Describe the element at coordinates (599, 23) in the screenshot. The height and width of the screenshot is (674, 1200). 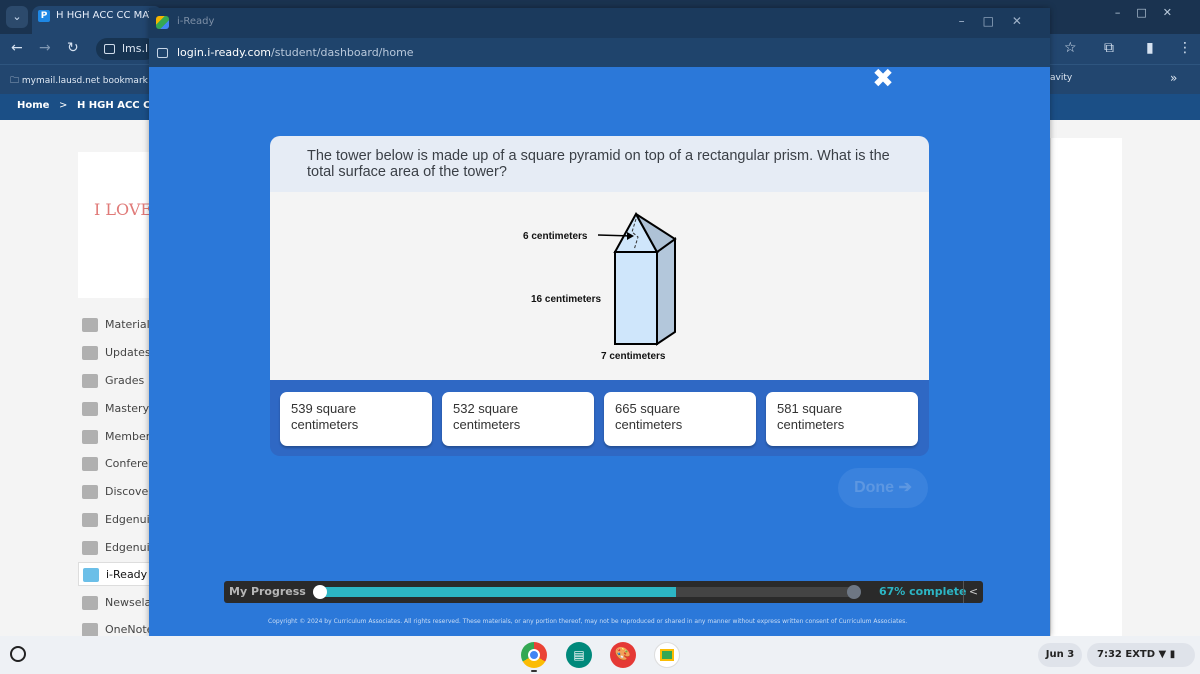
I see `iready-titlebar: i-Ready –□✕` at that location.